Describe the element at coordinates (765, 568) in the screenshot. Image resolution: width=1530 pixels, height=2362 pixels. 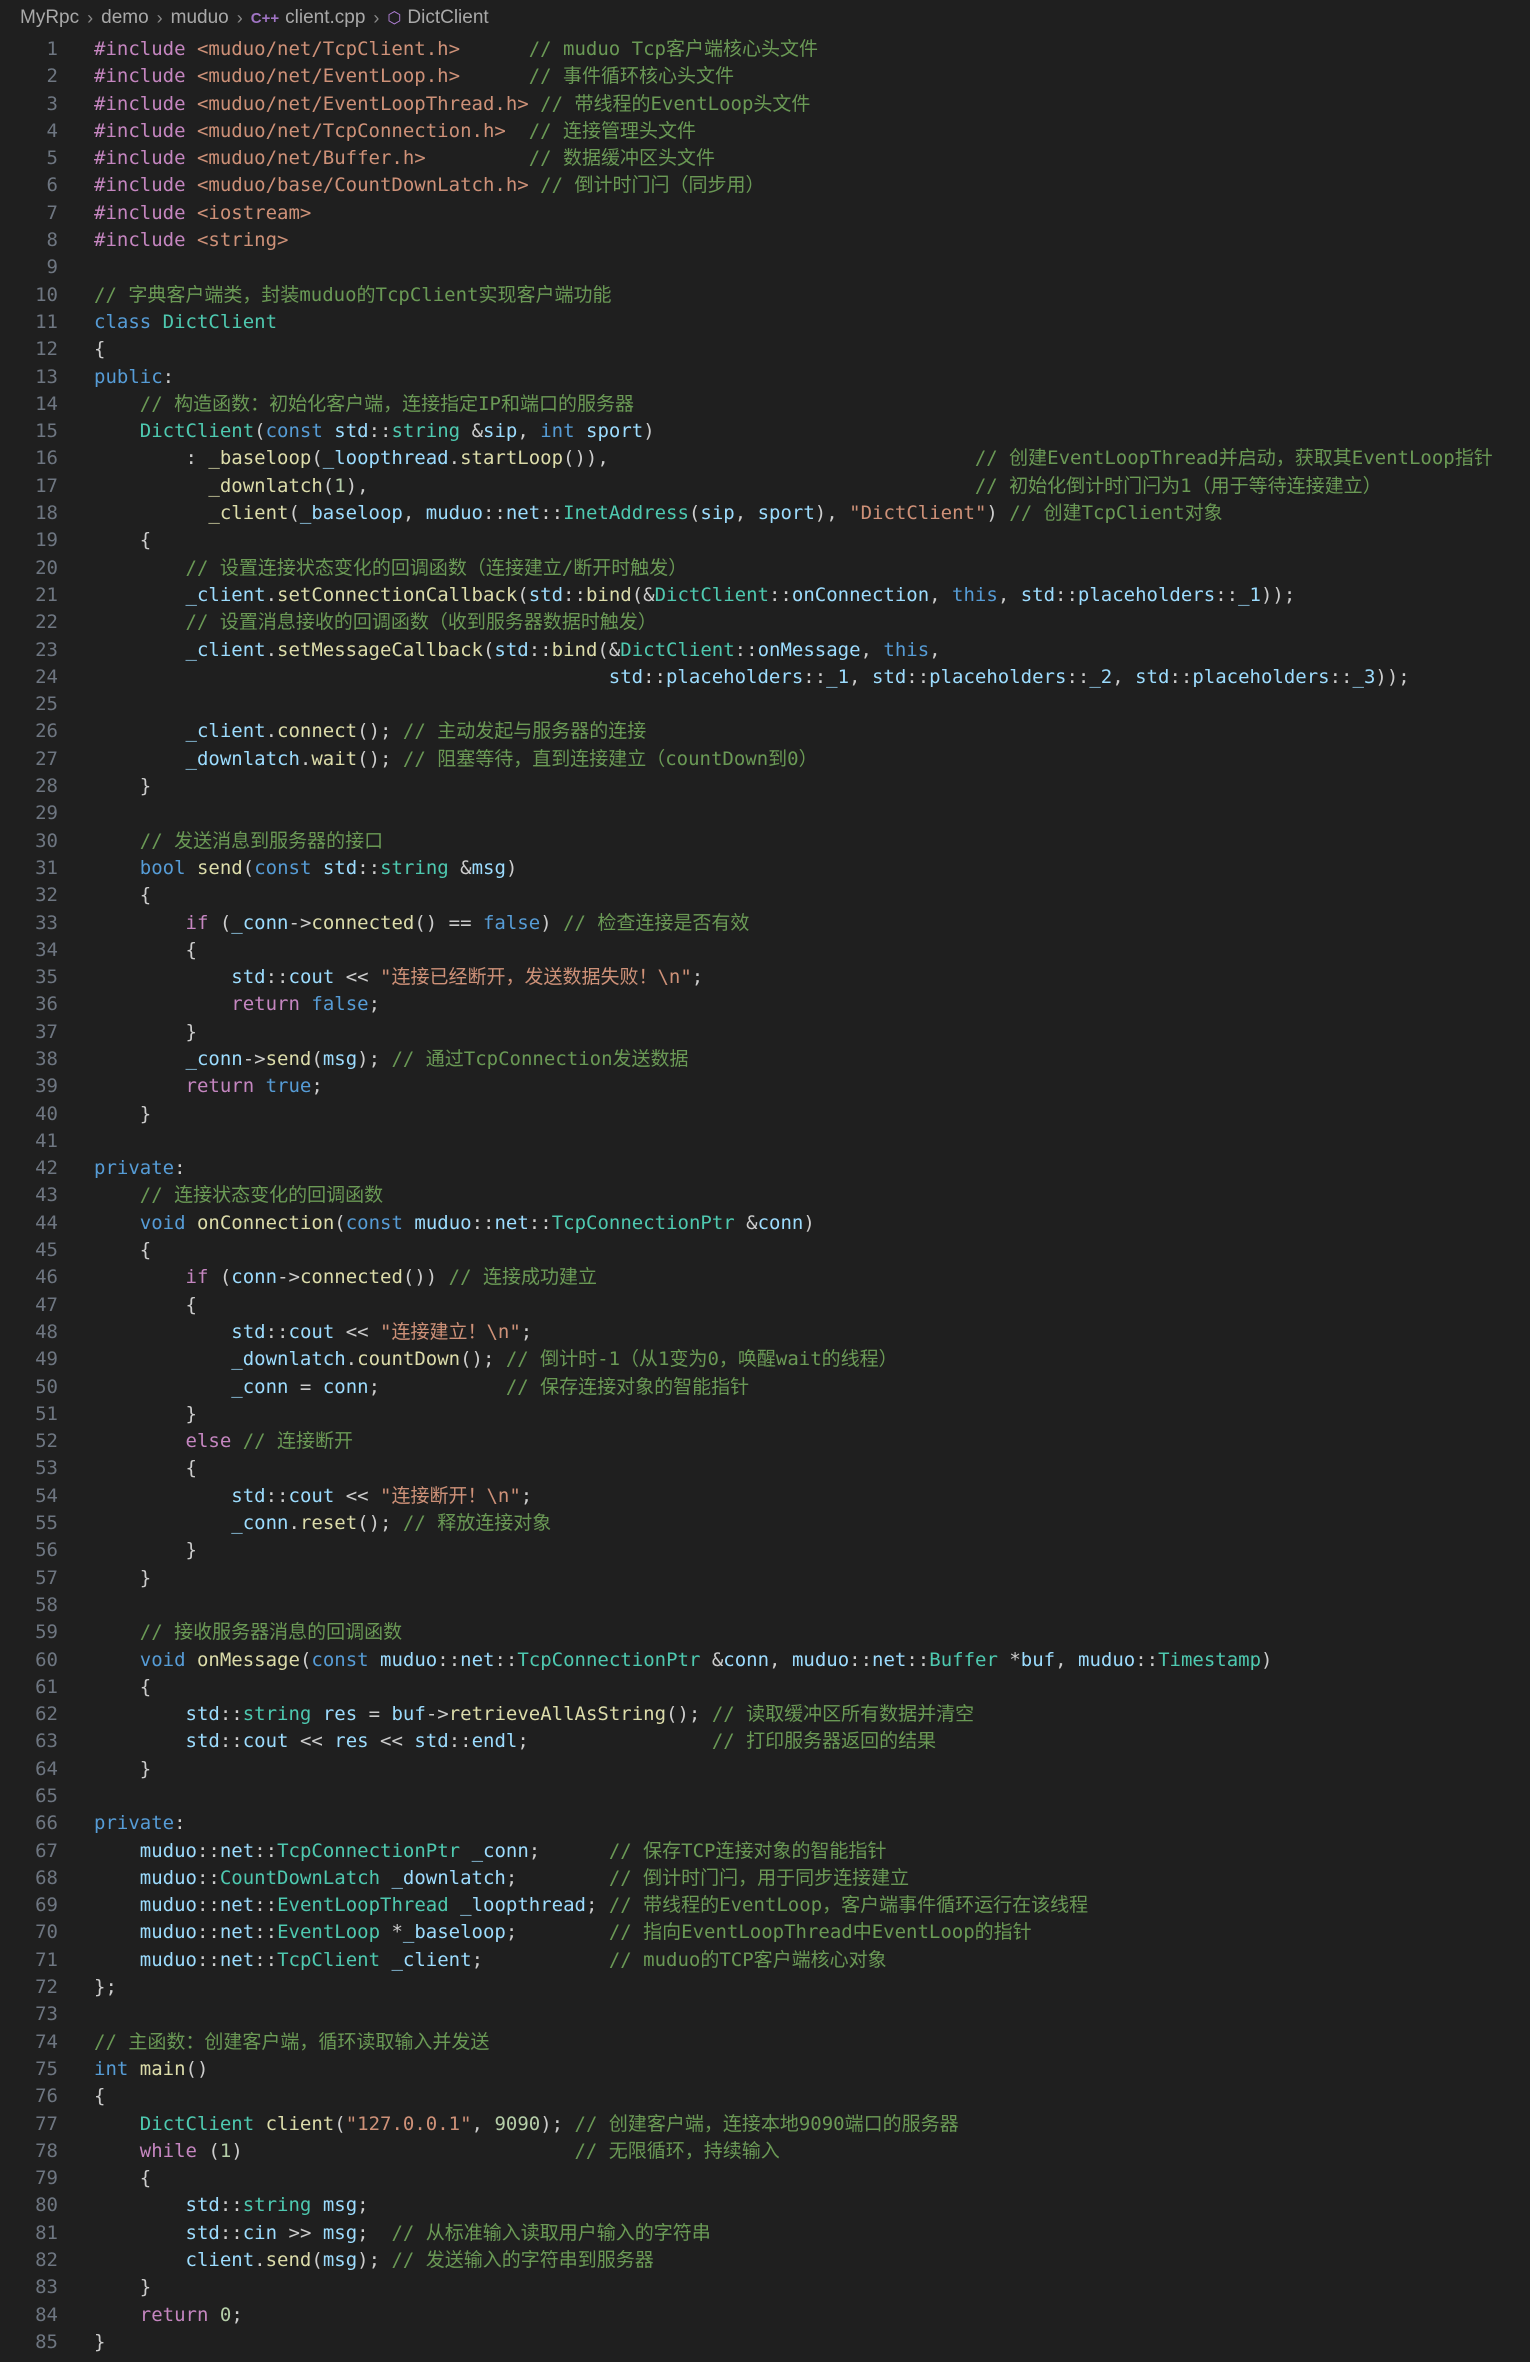
I see `code-line: 20 // 设置连接状态变化的回调函数（连接建立/断开时触发）` at that location.